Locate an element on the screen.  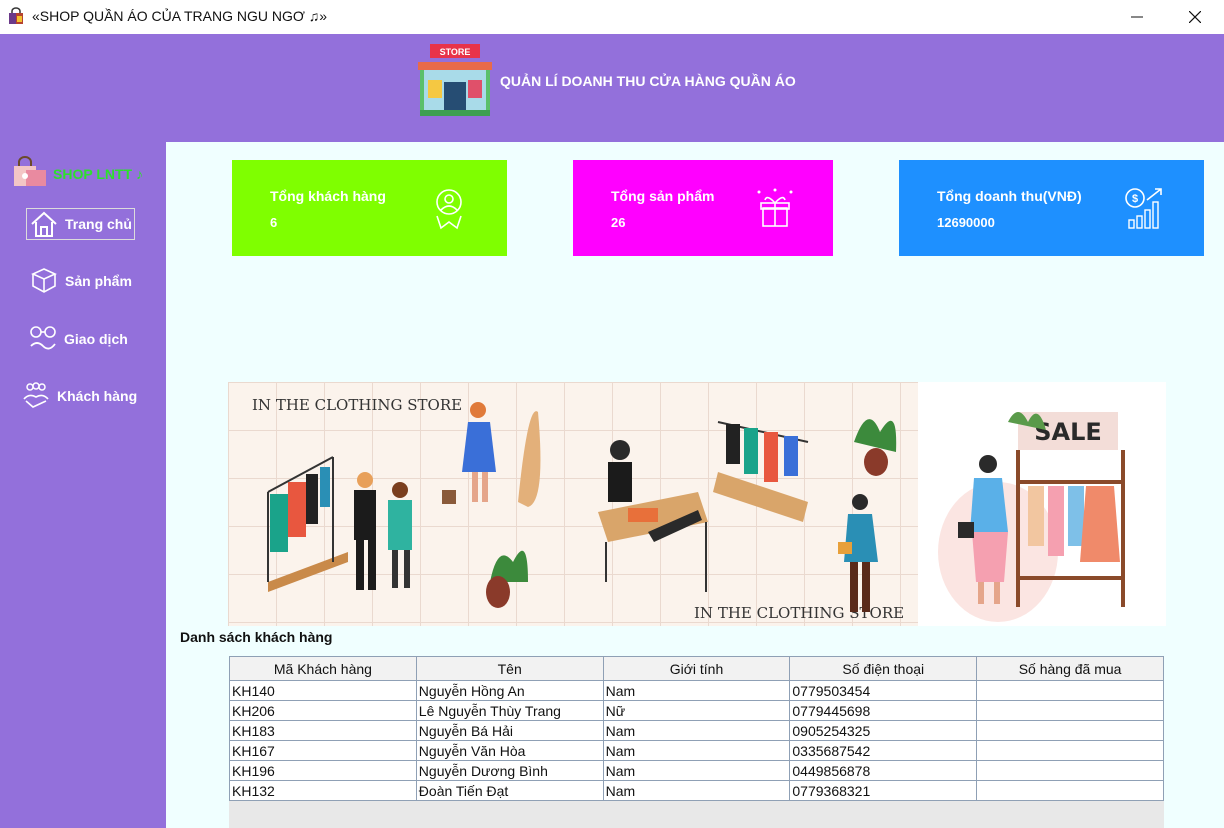
transaction-icon is located at coordinates (43, 338).